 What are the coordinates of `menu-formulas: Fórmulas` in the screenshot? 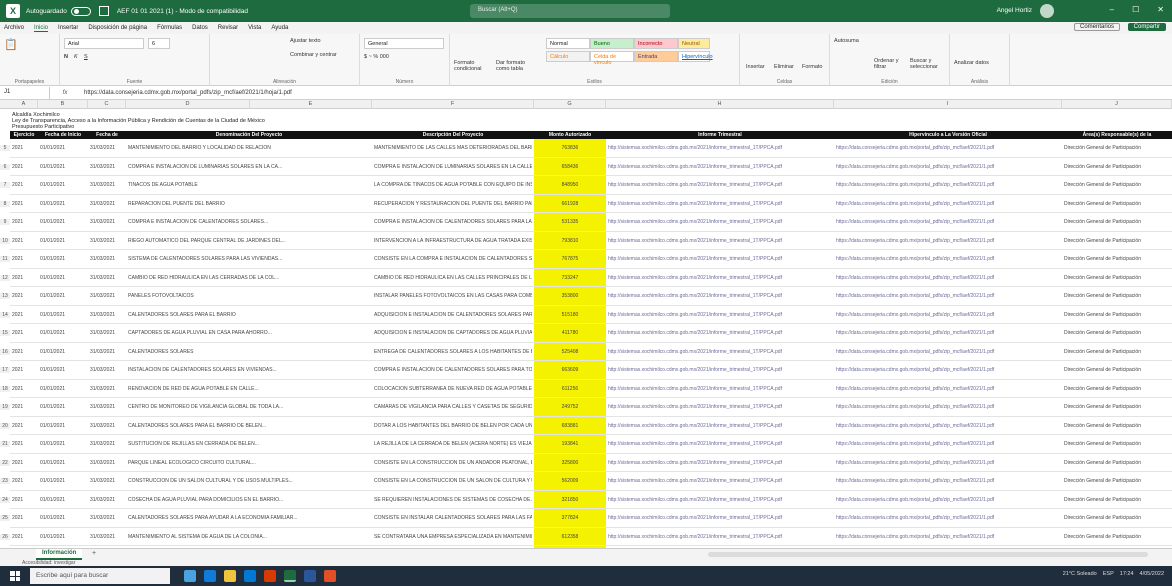 It's located at (169, 28).